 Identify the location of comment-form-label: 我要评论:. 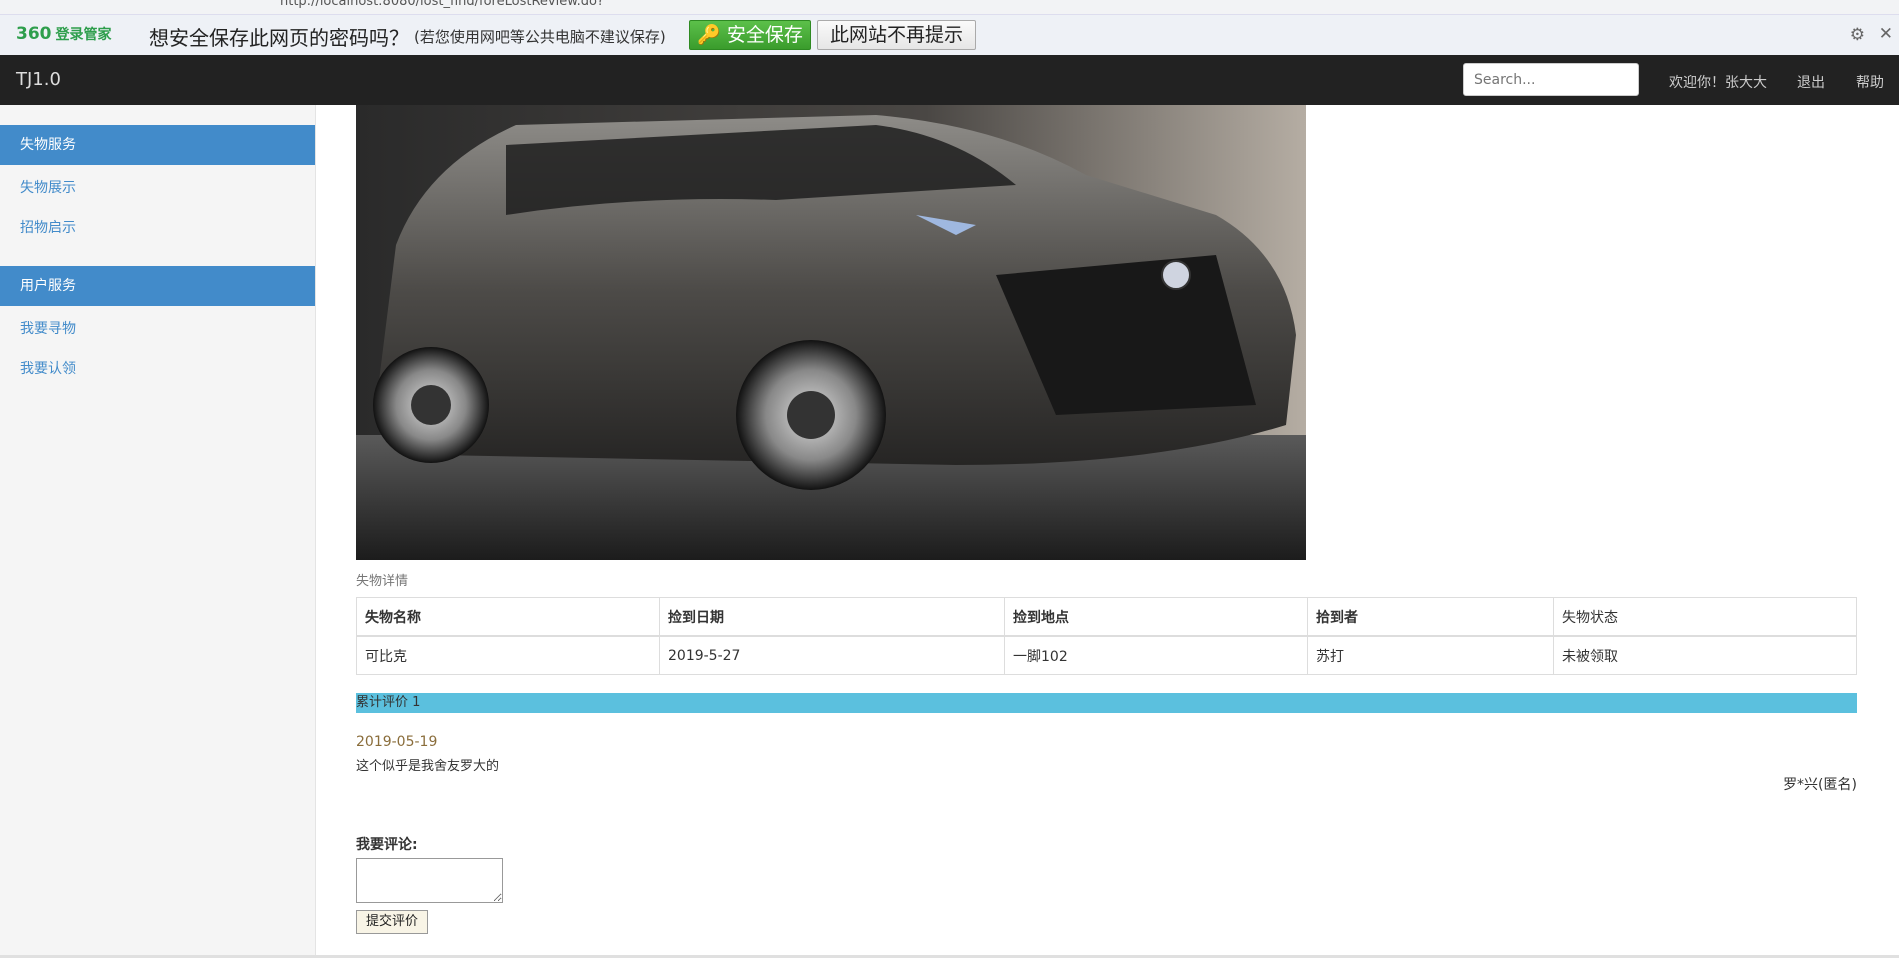
(387, 845).